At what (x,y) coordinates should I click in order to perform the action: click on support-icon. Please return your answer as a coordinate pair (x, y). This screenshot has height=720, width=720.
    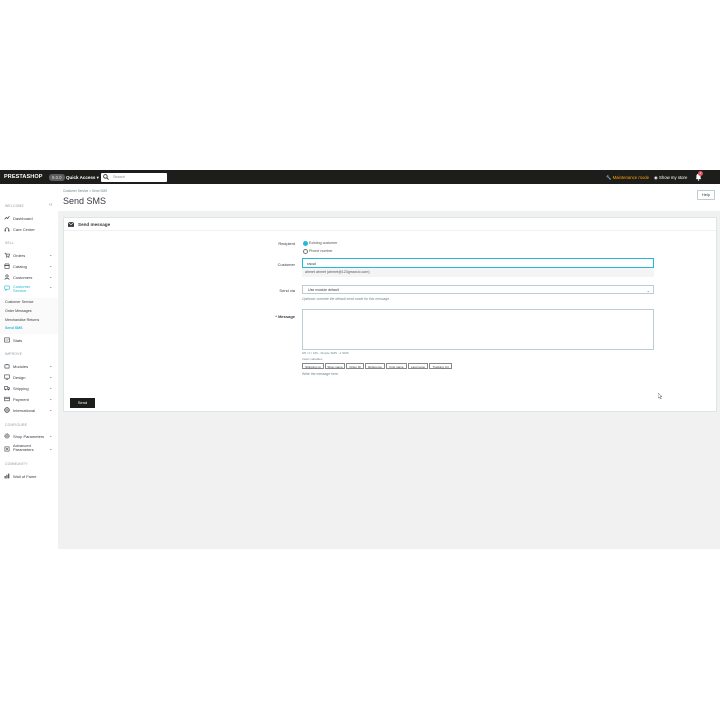
    Looking at the image, I should click on (7, 229).